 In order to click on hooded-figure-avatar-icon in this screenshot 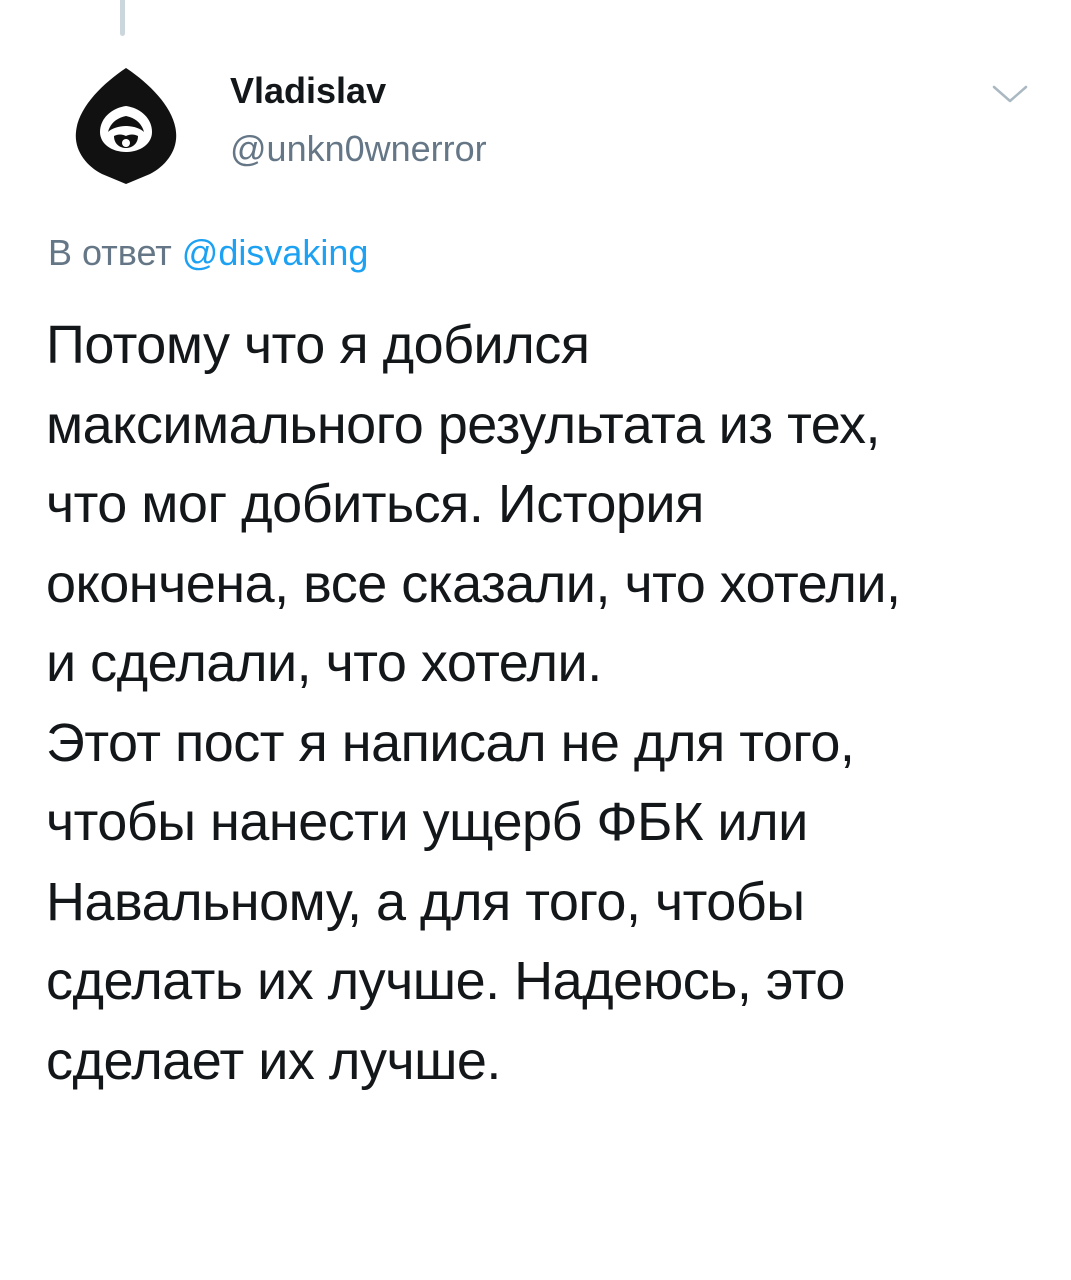, I will do `click(126, 126)`.